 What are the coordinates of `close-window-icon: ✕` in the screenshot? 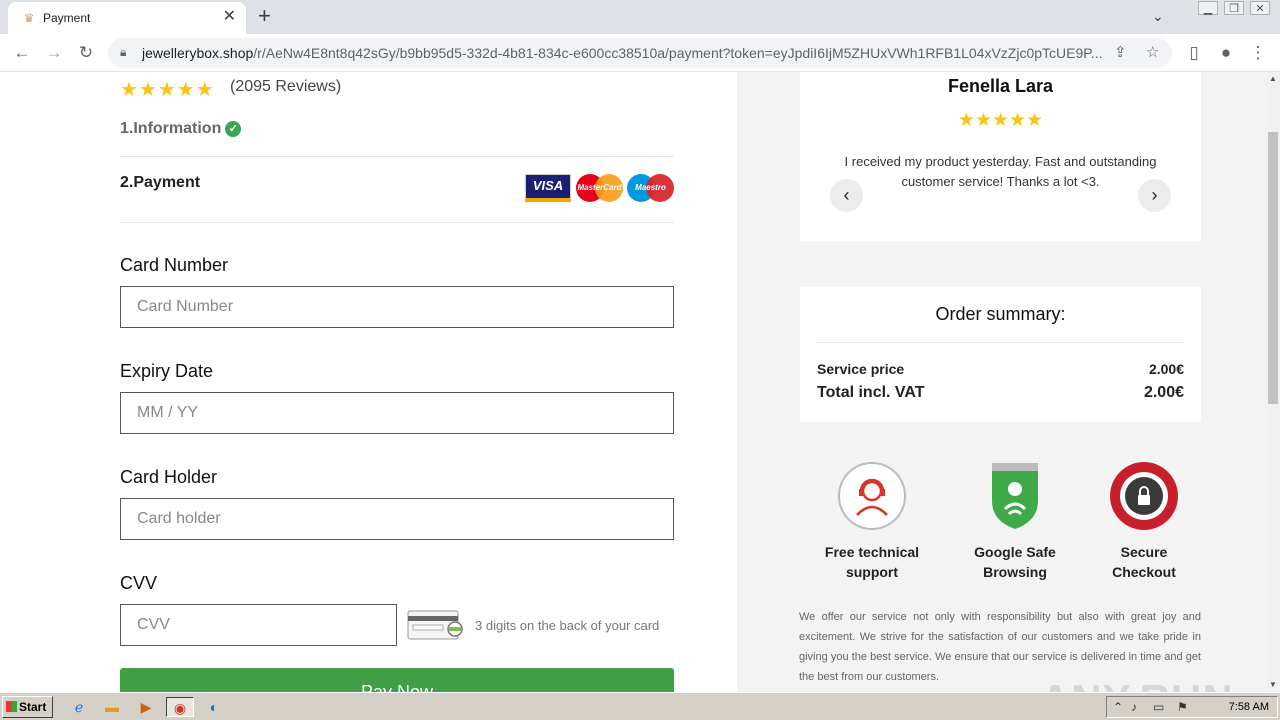 It's located at (1260, 8).